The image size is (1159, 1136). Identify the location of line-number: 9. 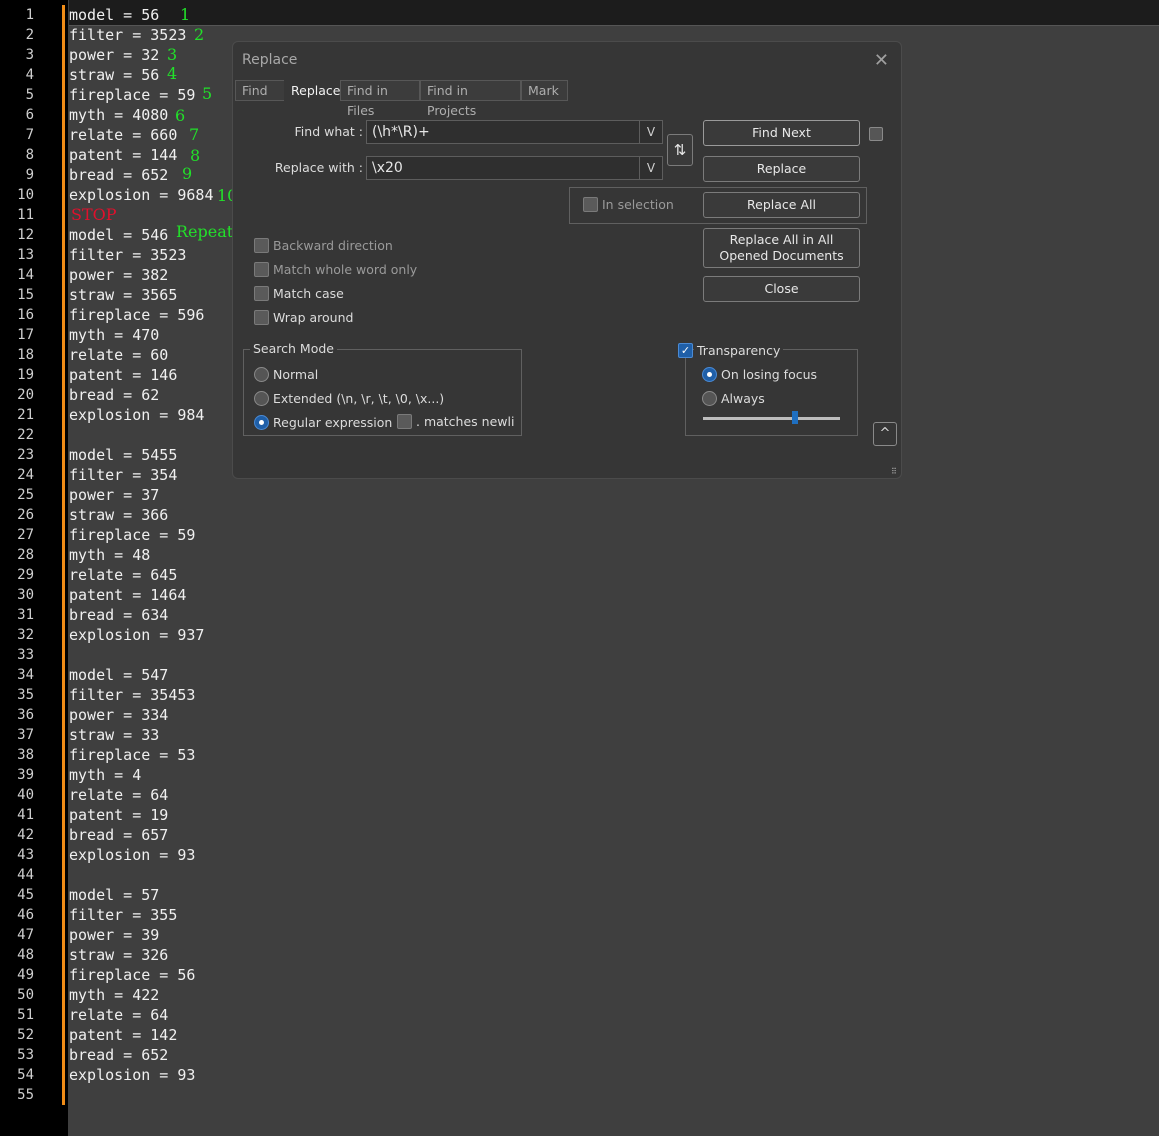
(29, 175).